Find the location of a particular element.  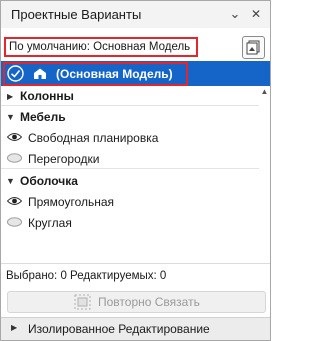

manage-options-icon is located at coordinates (253, 47).